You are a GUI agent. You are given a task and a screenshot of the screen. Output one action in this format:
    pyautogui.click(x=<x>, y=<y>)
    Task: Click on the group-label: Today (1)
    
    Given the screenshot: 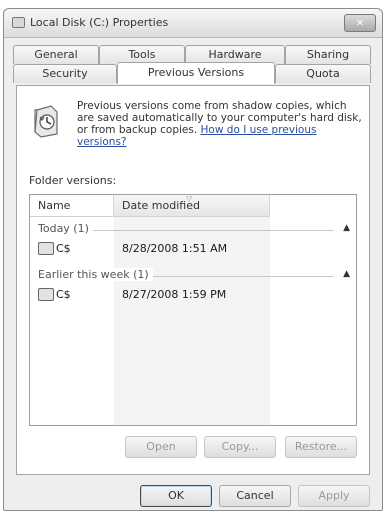 What is the action you would take?
    pyautogui.click(x=65, y=228)
    